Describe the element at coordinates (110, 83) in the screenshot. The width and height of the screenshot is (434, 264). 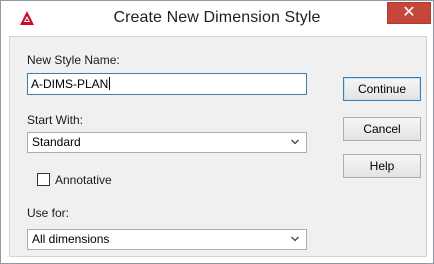
I see `text-caret` at that location.